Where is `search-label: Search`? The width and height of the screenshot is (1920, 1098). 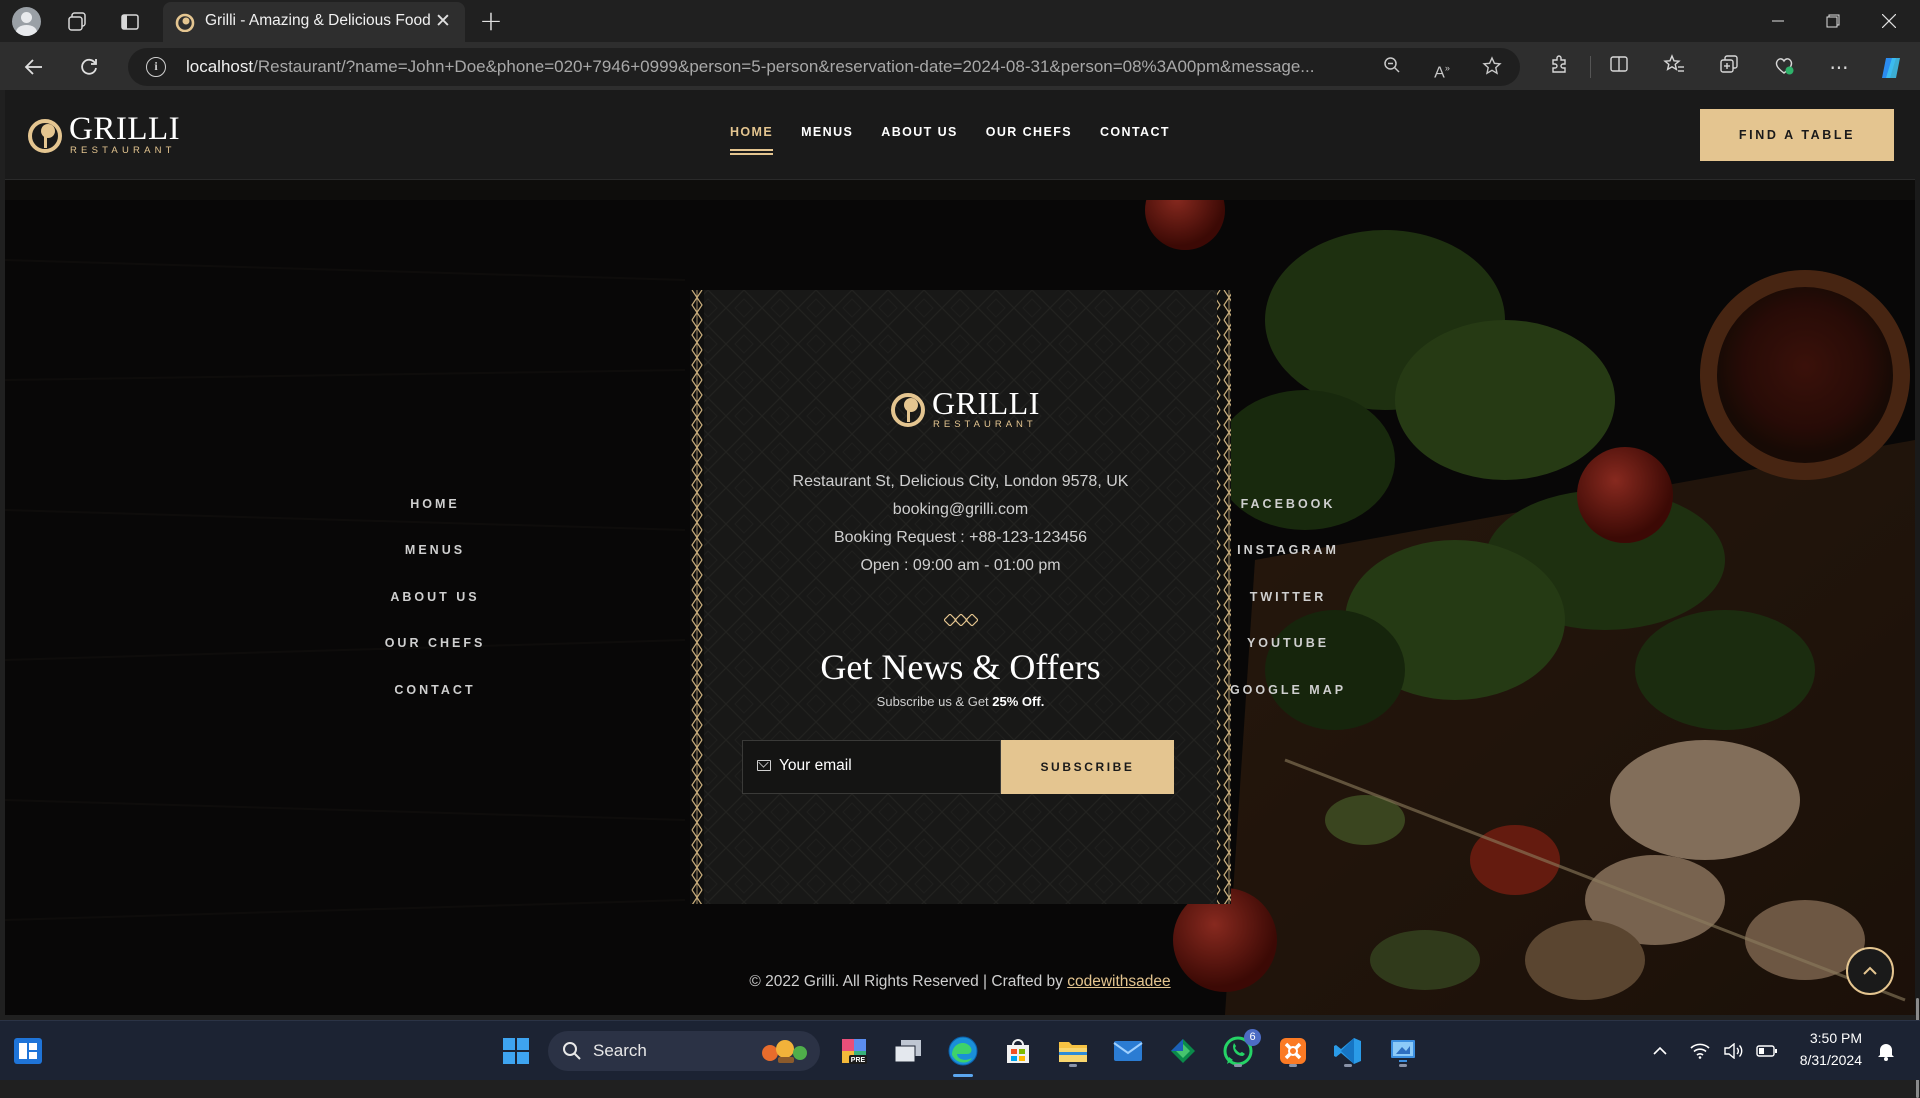
search-label: Search is located at coordinates (620, 1050).